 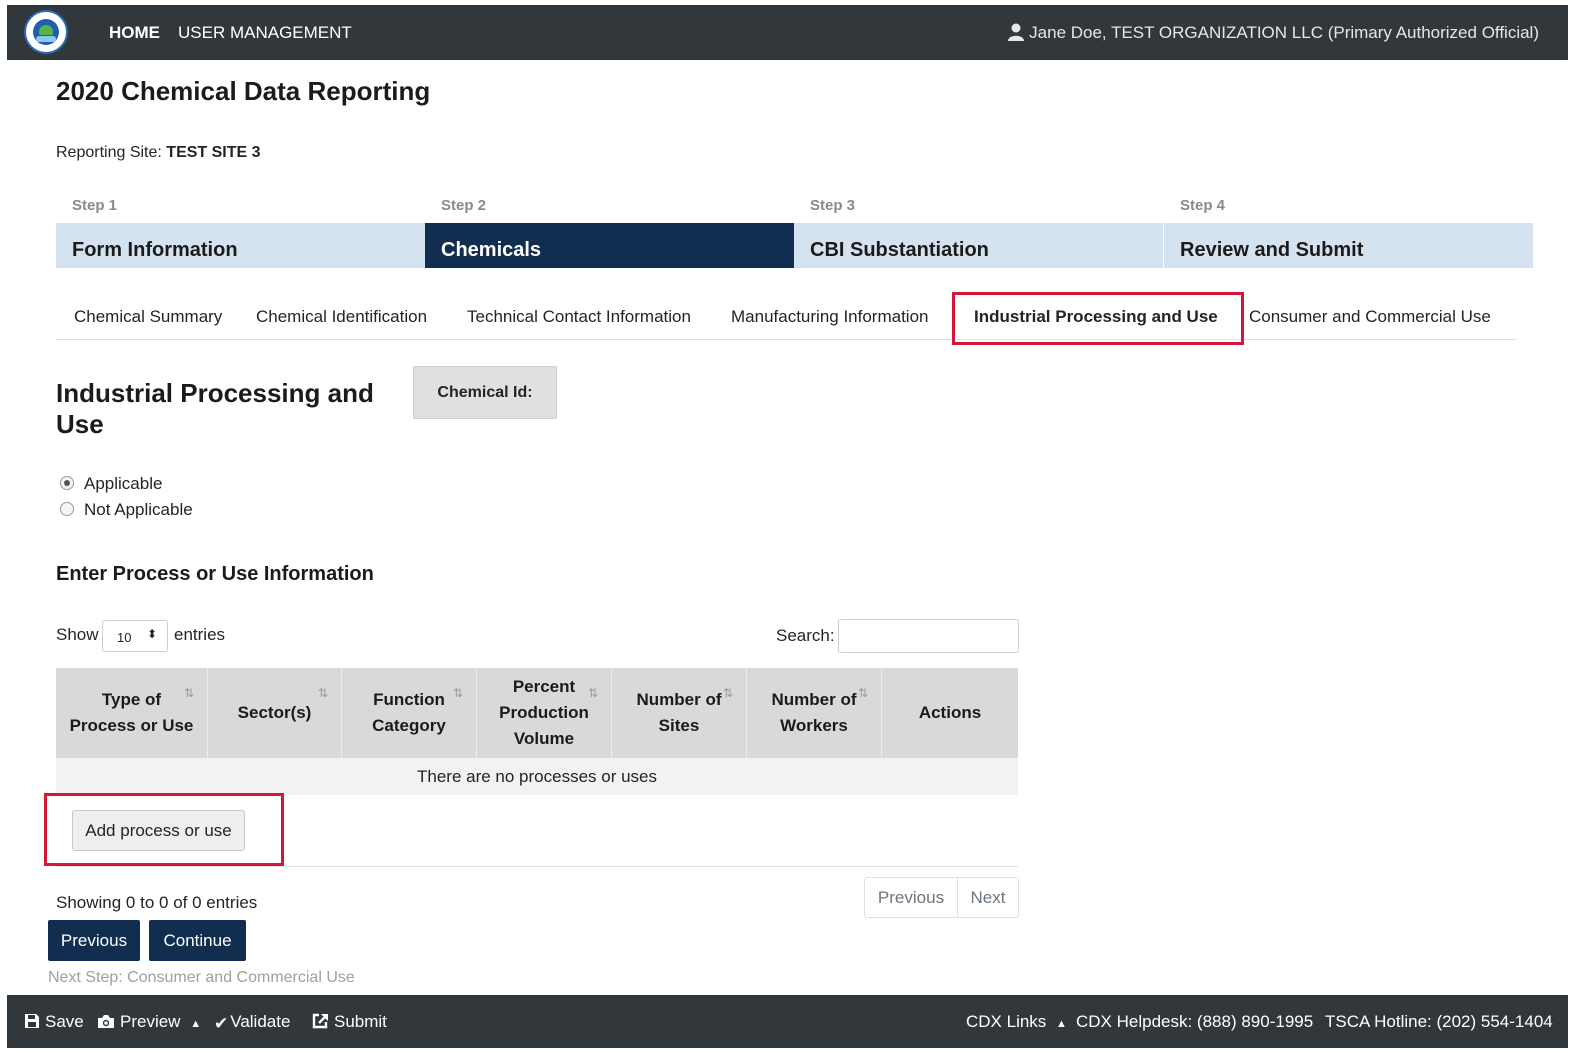 I want to click on preview-label: Preview, so click(x=150, y=1021).